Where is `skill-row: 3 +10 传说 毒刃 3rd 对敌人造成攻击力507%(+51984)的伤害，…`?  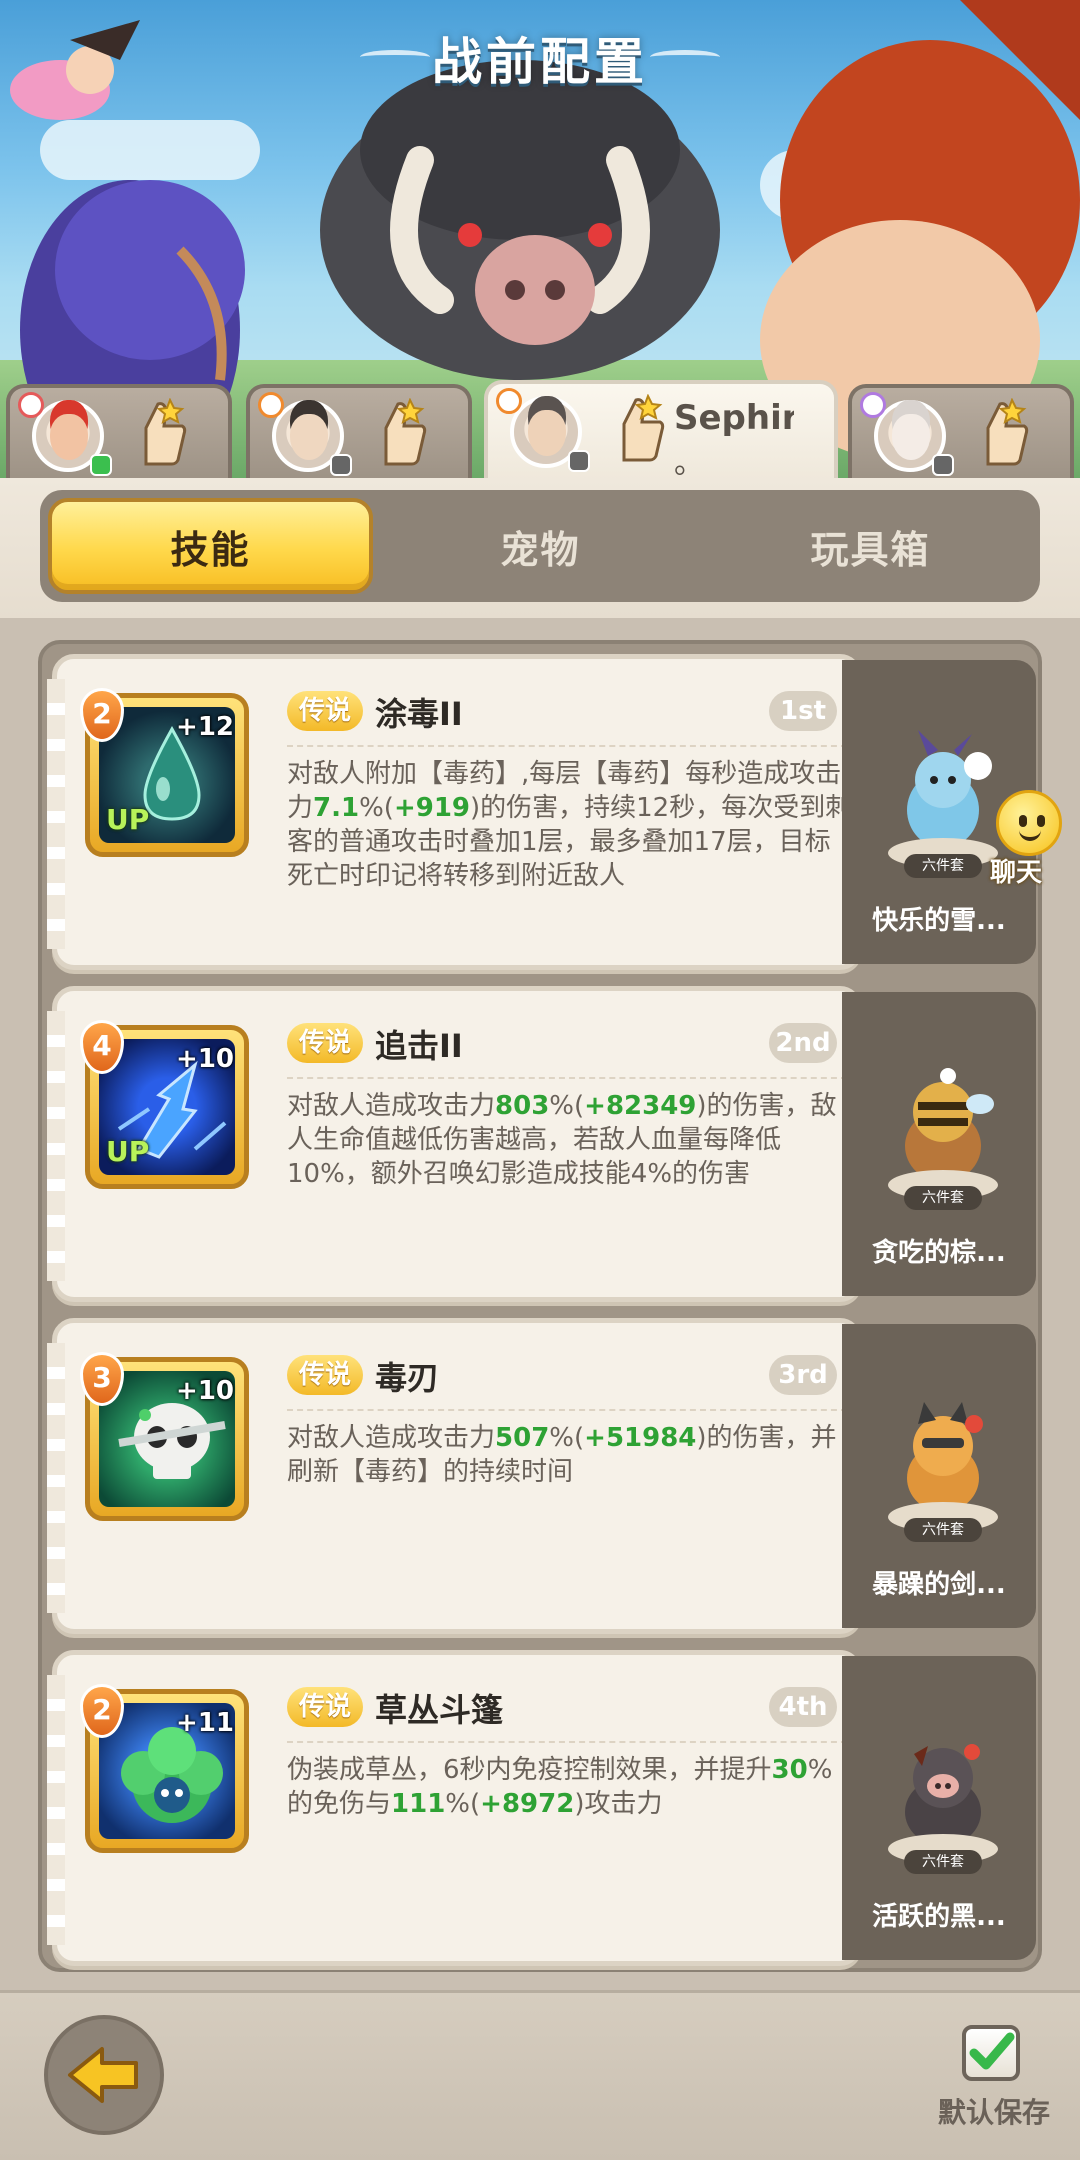
skill-row: 3 +10 传说 毒刃 3rd 对敌人造成攻击力507%(+51984)的伤害，… is located at coordinates (541, 1476).